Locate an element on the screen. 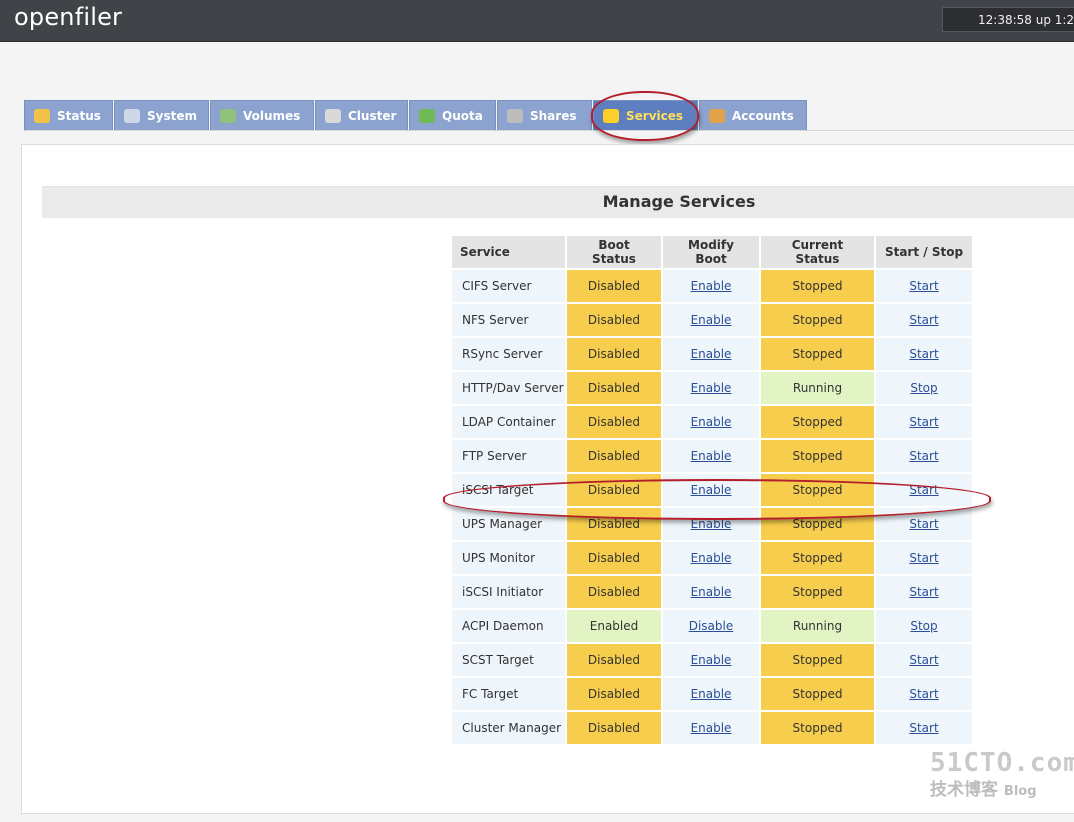 The width and height of the screenshot is (1074, 822). iscsi-target-highlight is located at coordinates (717, 499).